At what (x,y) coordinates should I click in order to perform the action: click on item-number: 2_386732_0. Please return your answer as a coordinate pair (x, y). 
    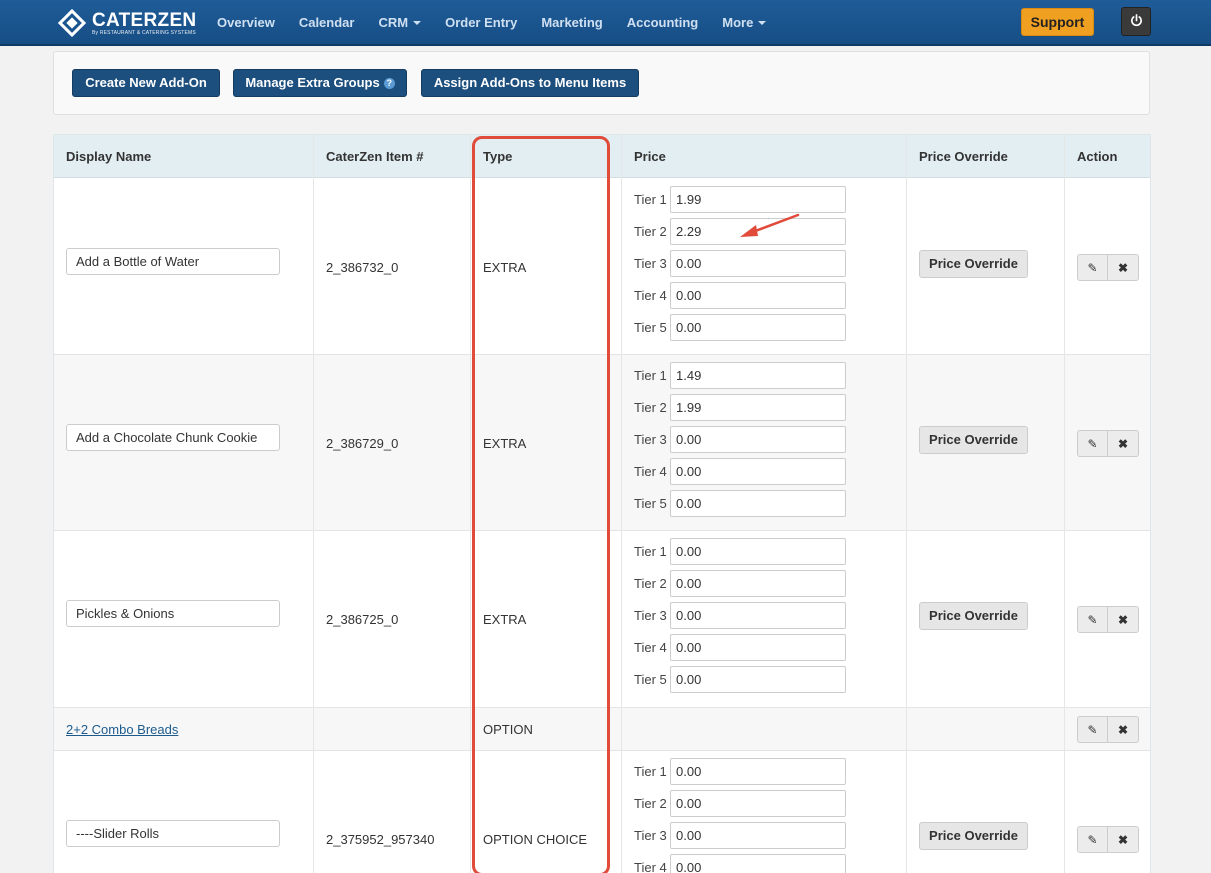
    Looking at the image, I should click on (362, 267).